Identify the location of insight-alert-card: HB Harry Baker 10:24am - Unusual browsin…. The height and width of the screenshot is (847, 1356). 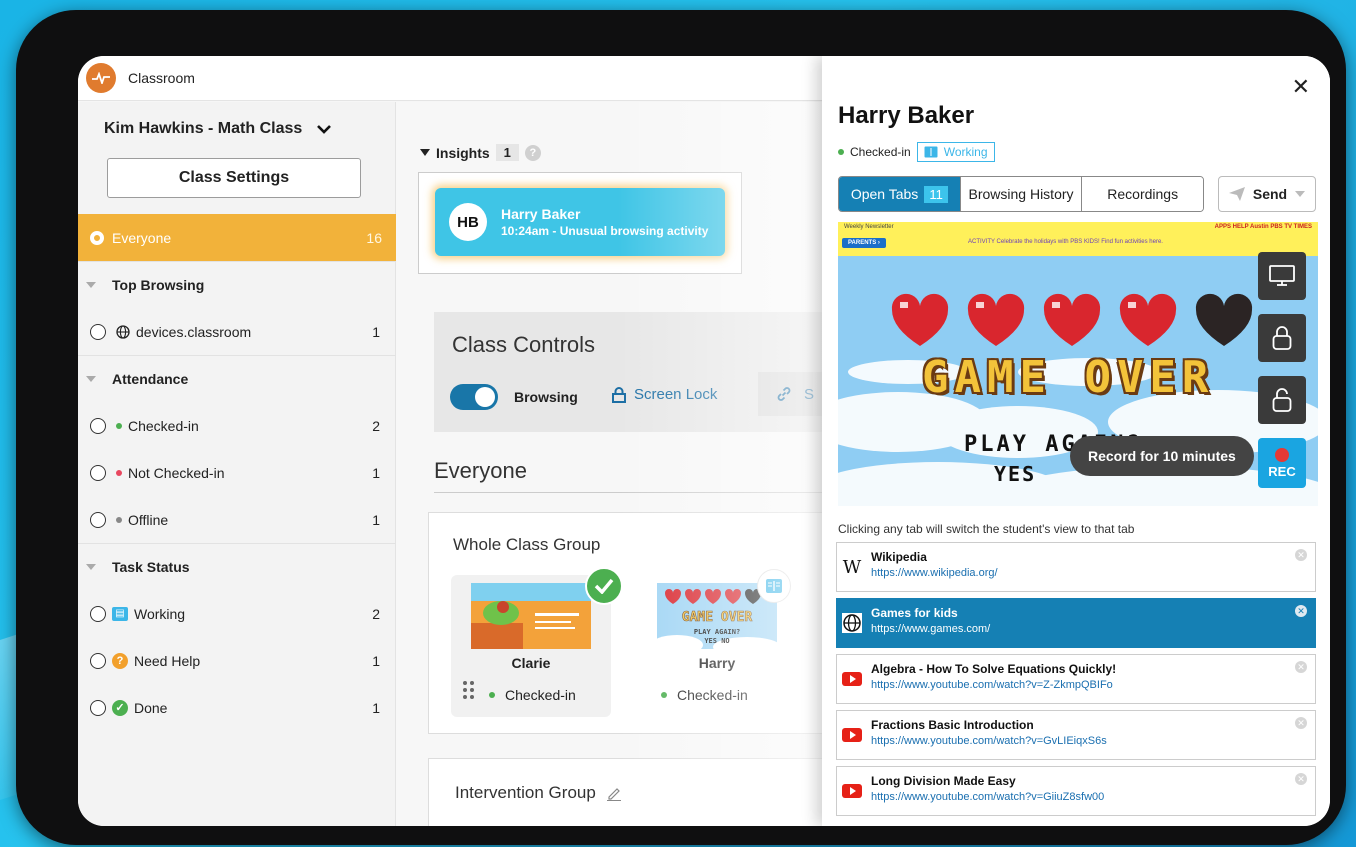
(580, 222).